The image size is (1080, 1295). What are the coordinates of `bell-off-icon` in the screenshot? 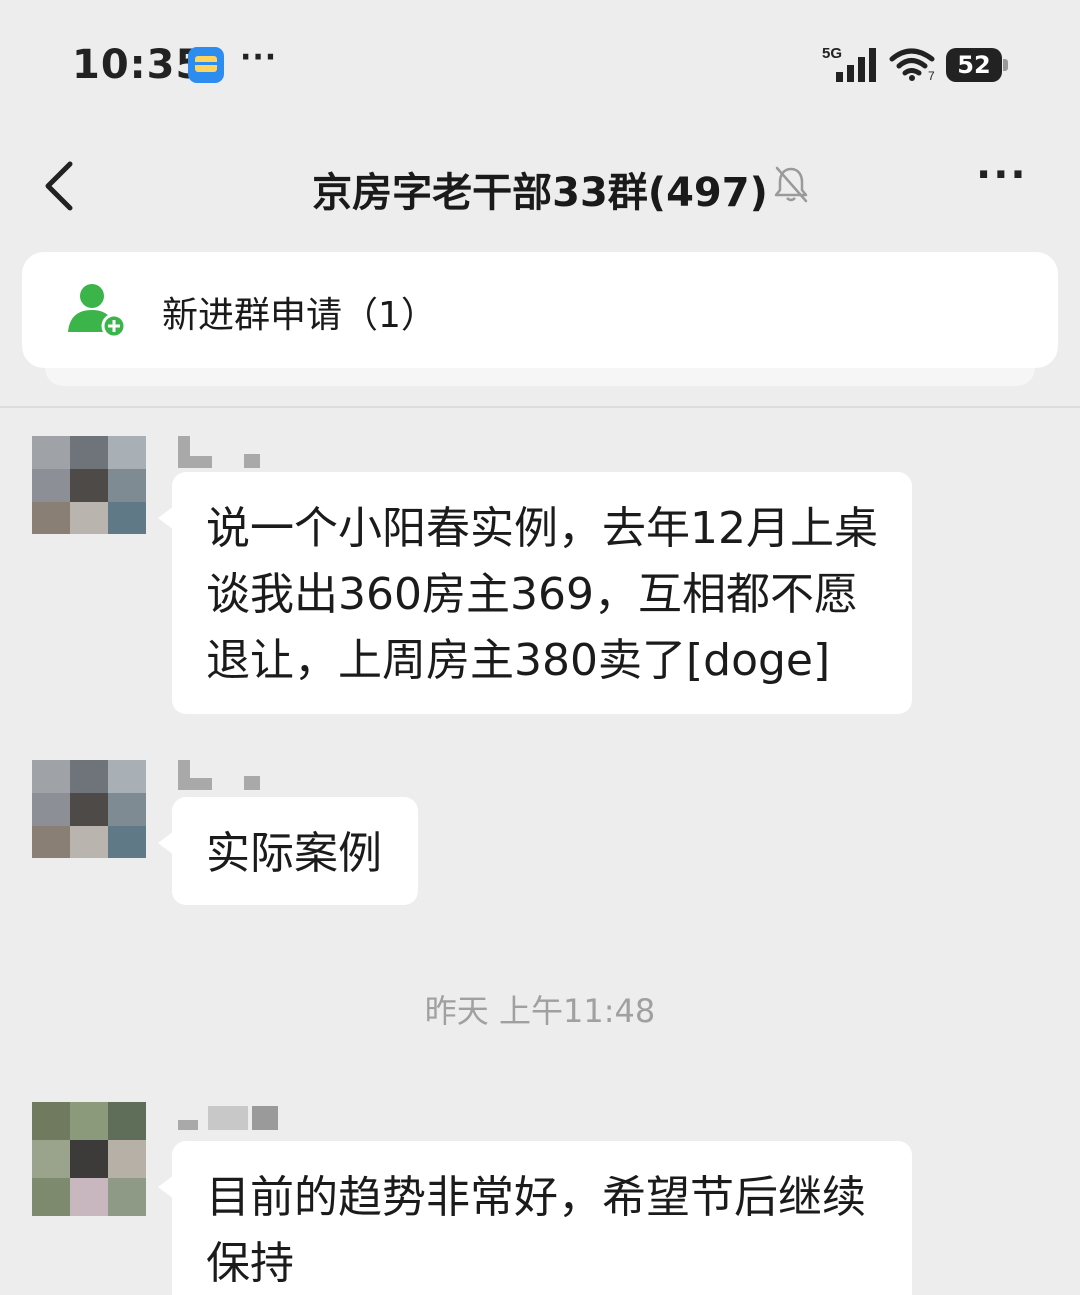 It's located at (791, 184).